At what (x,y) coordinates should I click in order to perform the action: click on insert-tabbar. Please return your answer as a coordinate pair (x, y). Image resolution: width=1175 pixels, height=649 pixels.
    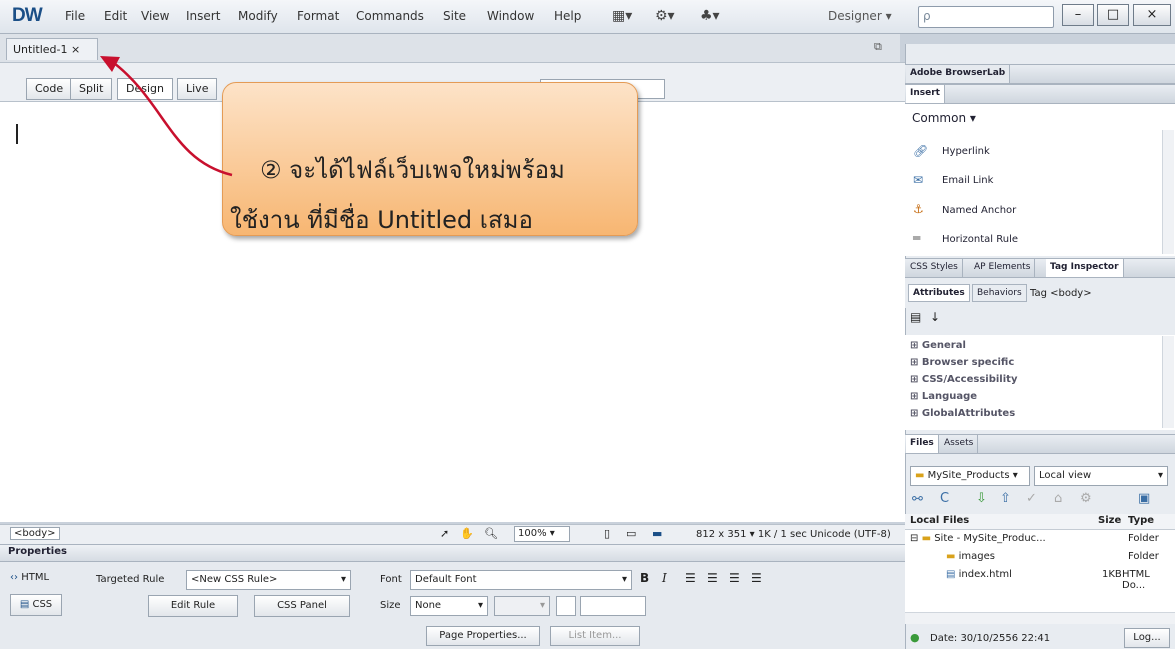
    Looking at the image, I should click on (1040, 94).